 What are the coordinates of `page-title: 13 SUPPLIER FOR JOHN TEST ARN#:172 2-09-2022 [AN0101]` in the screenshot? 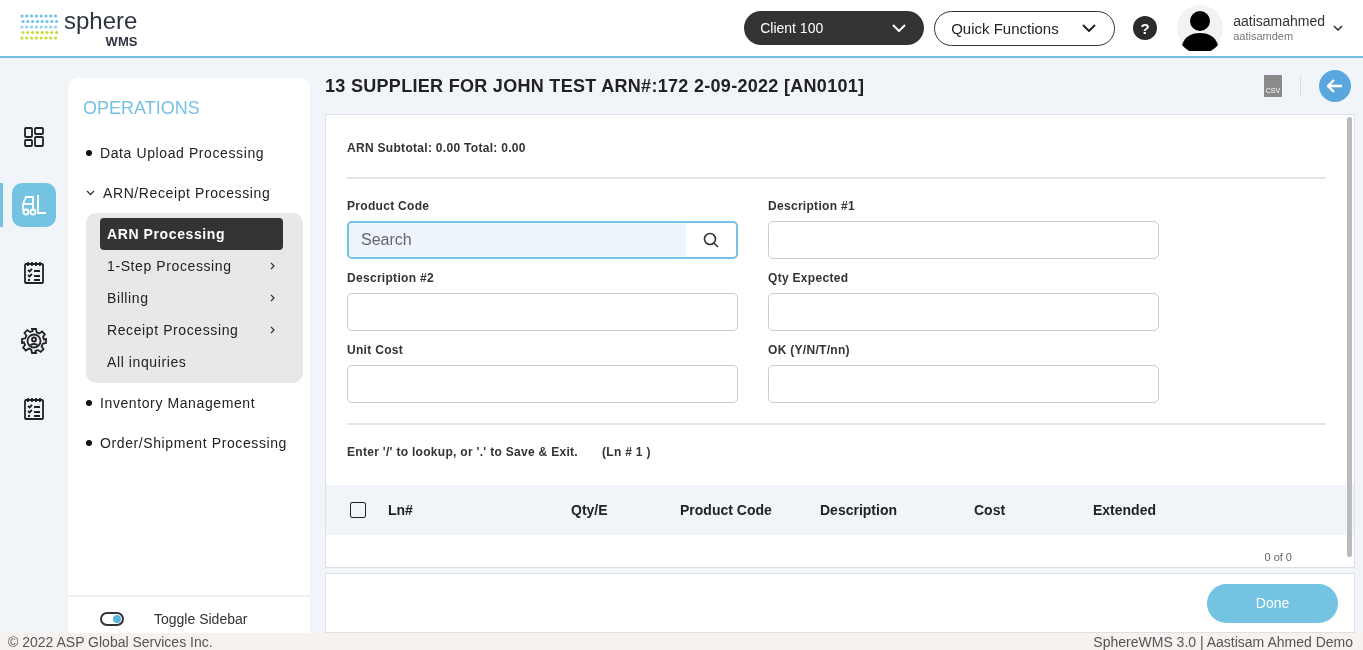 It's located at (595, 86).